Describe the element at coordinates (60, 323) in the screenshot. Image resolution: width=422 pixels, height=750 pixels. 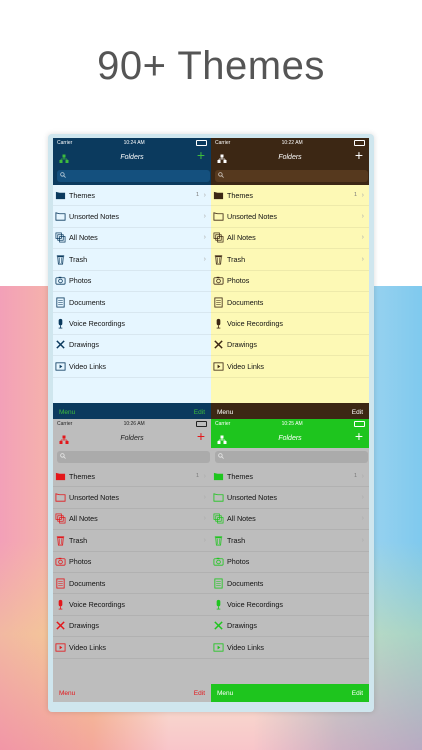
I see `microphone-icon` at that location.